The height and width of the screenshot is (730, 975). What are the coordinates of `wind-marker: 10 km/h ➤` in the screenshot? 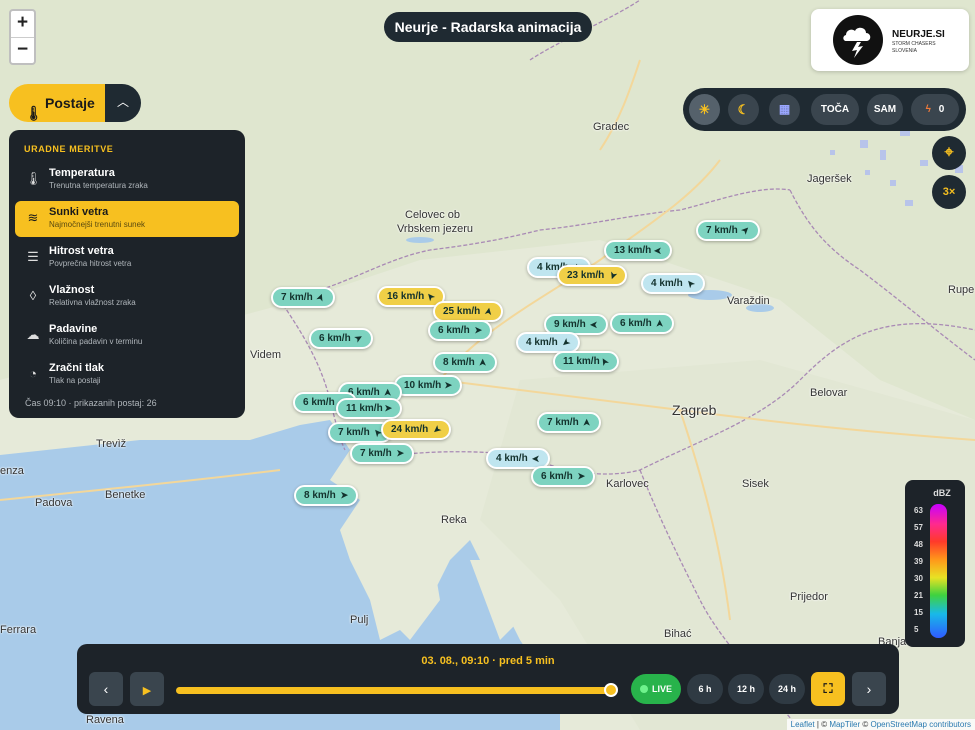 It's located at (428, 385).